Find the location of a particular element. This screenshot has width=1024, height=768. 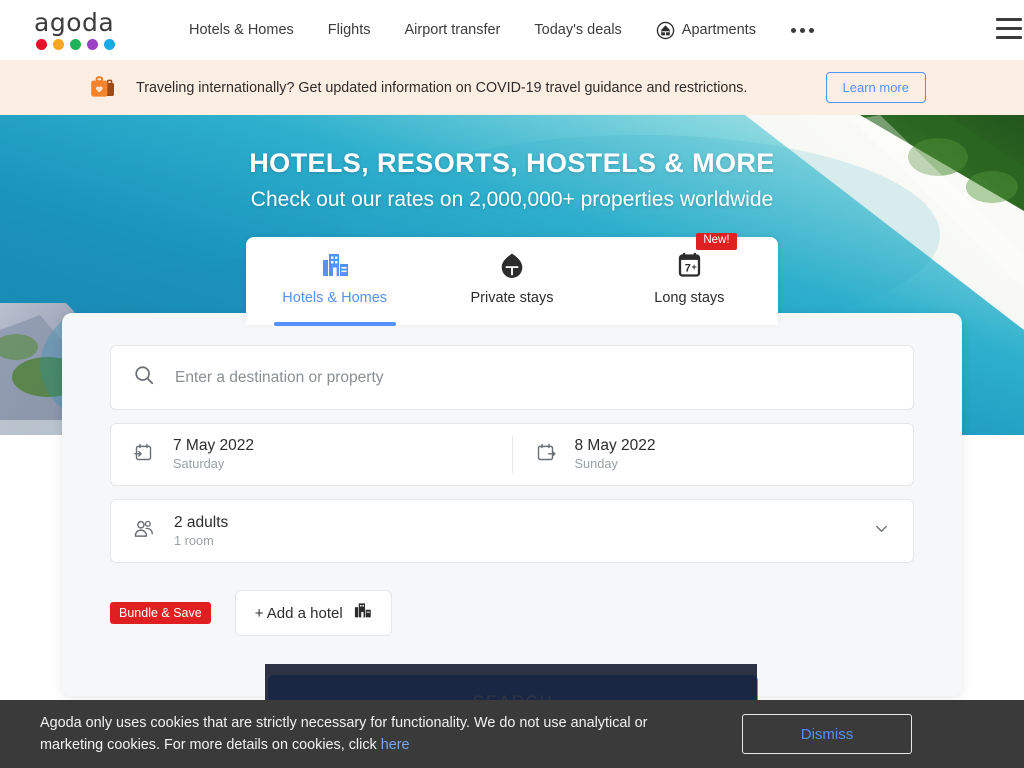

hero-heading: HOTELS, RESORTS, HOSTELS & MORE is located at coordinates (512, 163).